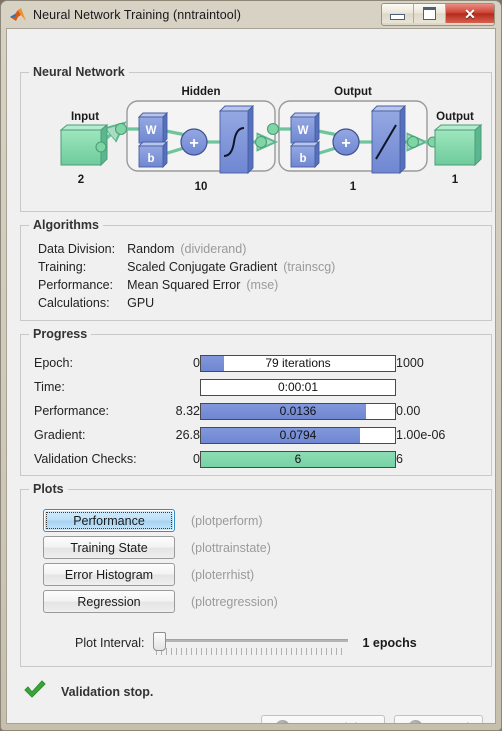  I want to click on progress-bar-text: 6, so click(298, 459).